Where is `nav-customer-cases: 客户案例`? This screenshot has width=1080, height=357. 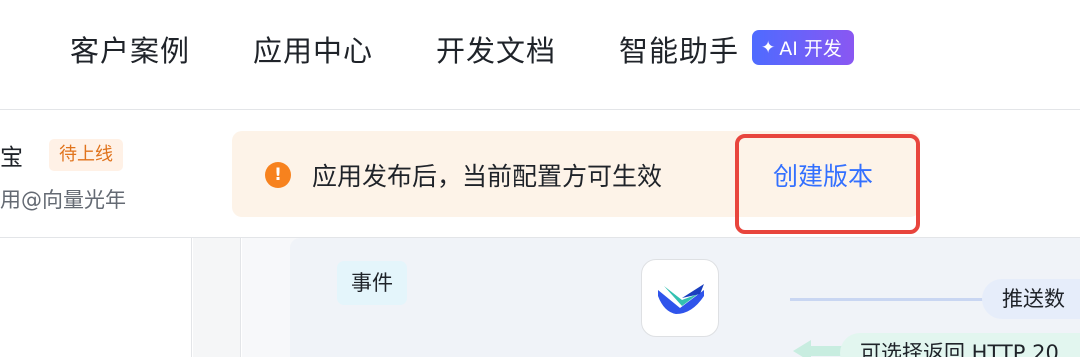 nav-customer-cases: 客户案例 is located at coordinates (130, 49).